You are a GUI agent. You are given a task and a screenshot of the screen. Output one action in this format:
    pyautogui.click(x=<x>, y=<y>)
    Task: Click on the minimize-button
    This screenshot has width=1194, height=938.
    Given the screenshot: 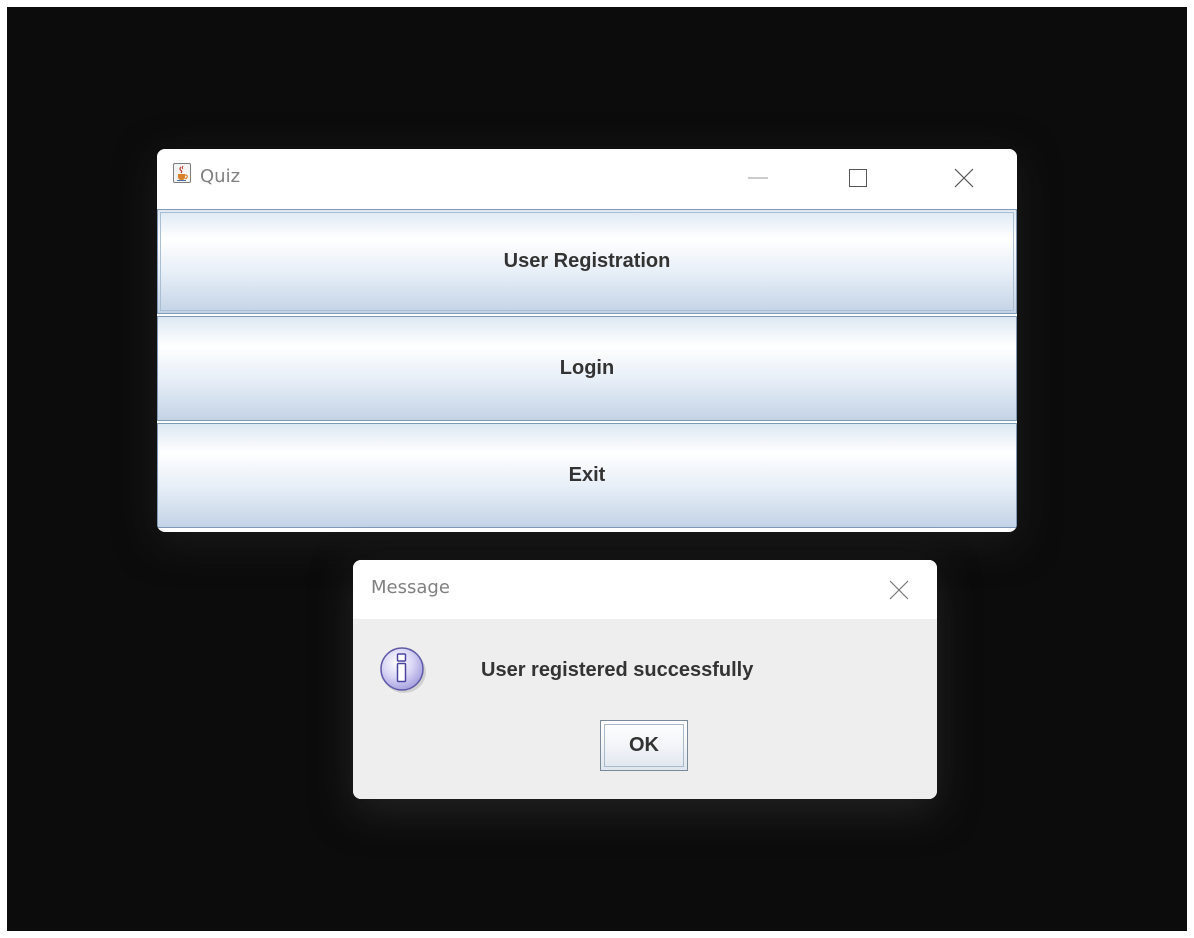 What is the action you would take?
    pyautogui.click(x=758, y=178)
    